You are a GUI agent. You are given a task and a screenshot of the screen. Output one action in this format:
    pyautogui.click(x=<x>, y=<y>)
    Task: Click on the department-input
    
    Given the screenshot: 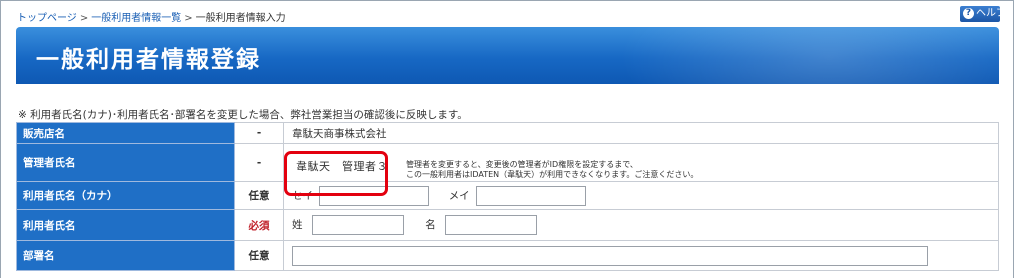 What is the action you would take?
    pyautogui.click(x=610, y=255)
    